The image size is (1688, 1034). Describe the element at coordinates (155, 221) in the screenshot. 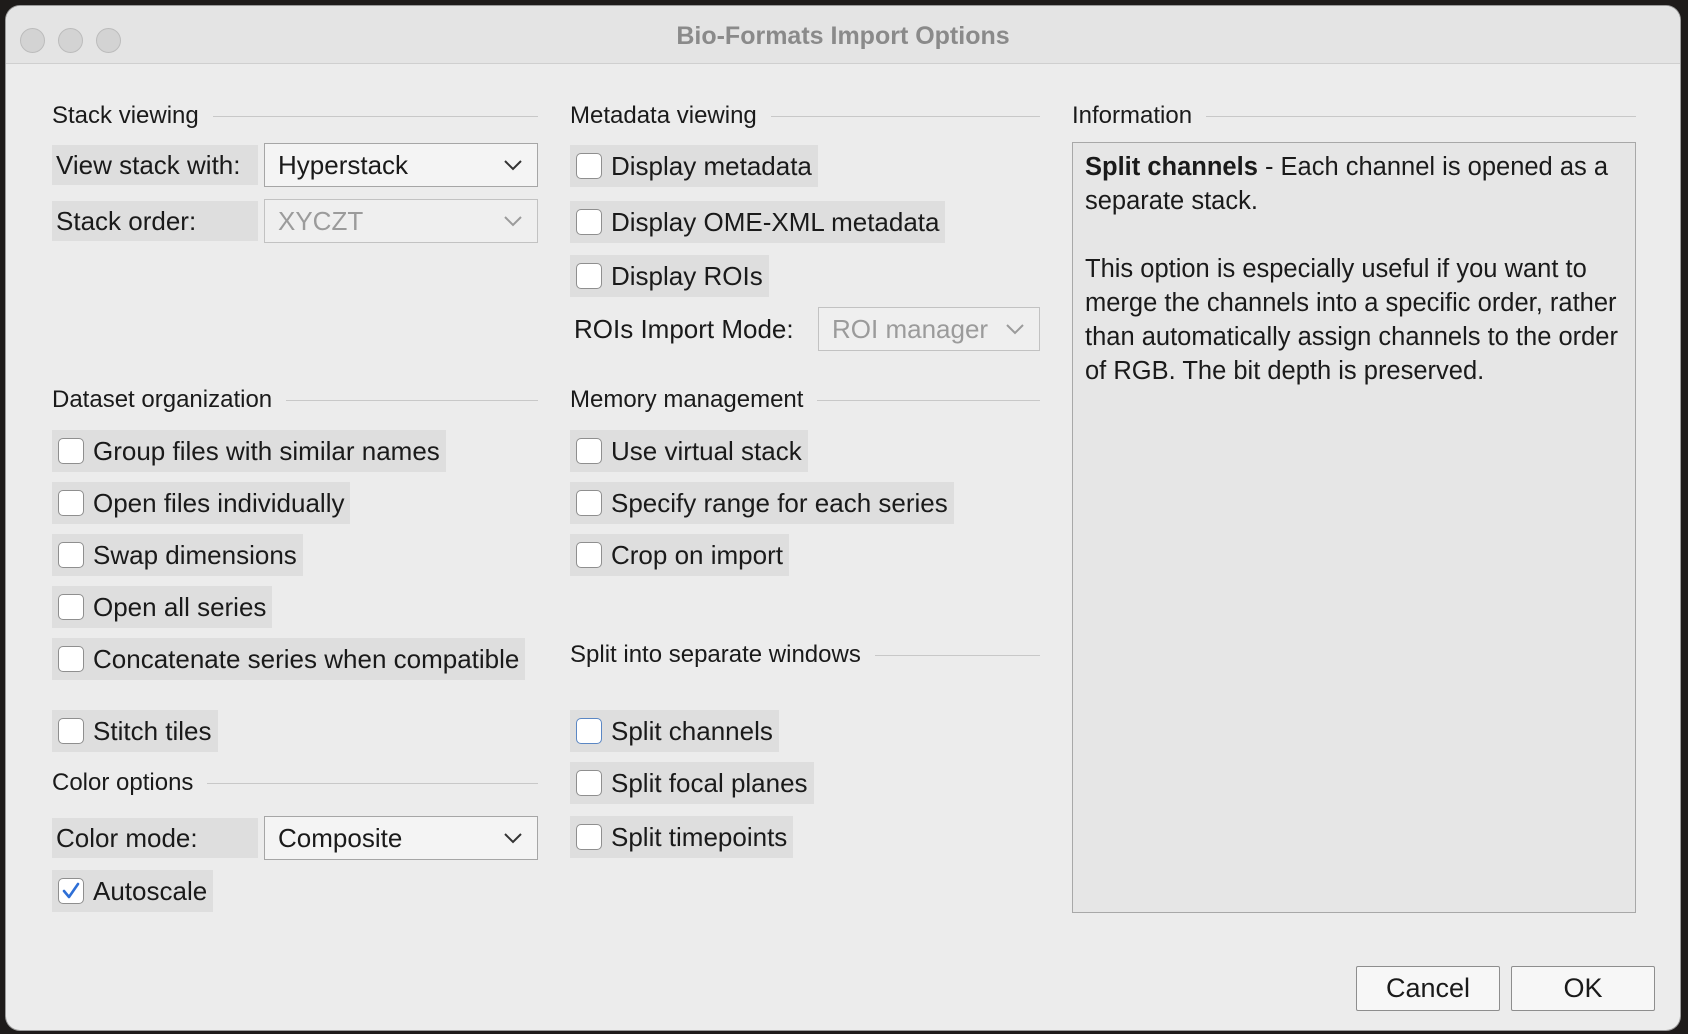

I see `stack-order-label: Stack order:` at that location.